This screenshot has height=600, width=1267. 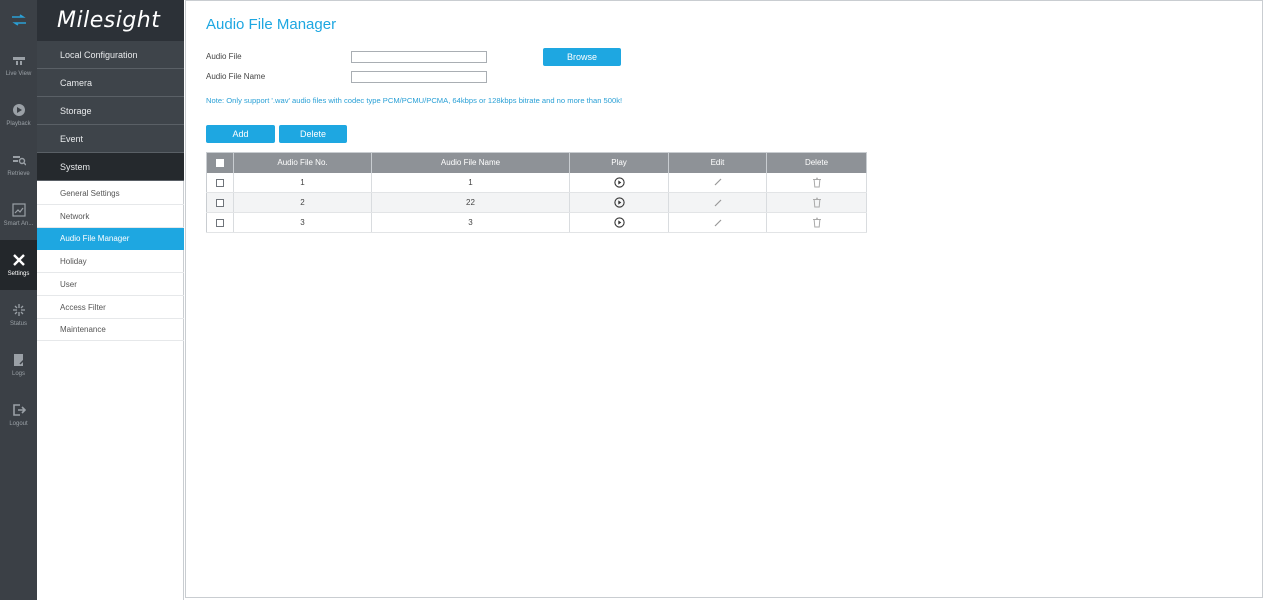 What do you see at coordinates (619, 162) in the screenshot?
I see `col-play: Play` at bounding box center [619, 162].